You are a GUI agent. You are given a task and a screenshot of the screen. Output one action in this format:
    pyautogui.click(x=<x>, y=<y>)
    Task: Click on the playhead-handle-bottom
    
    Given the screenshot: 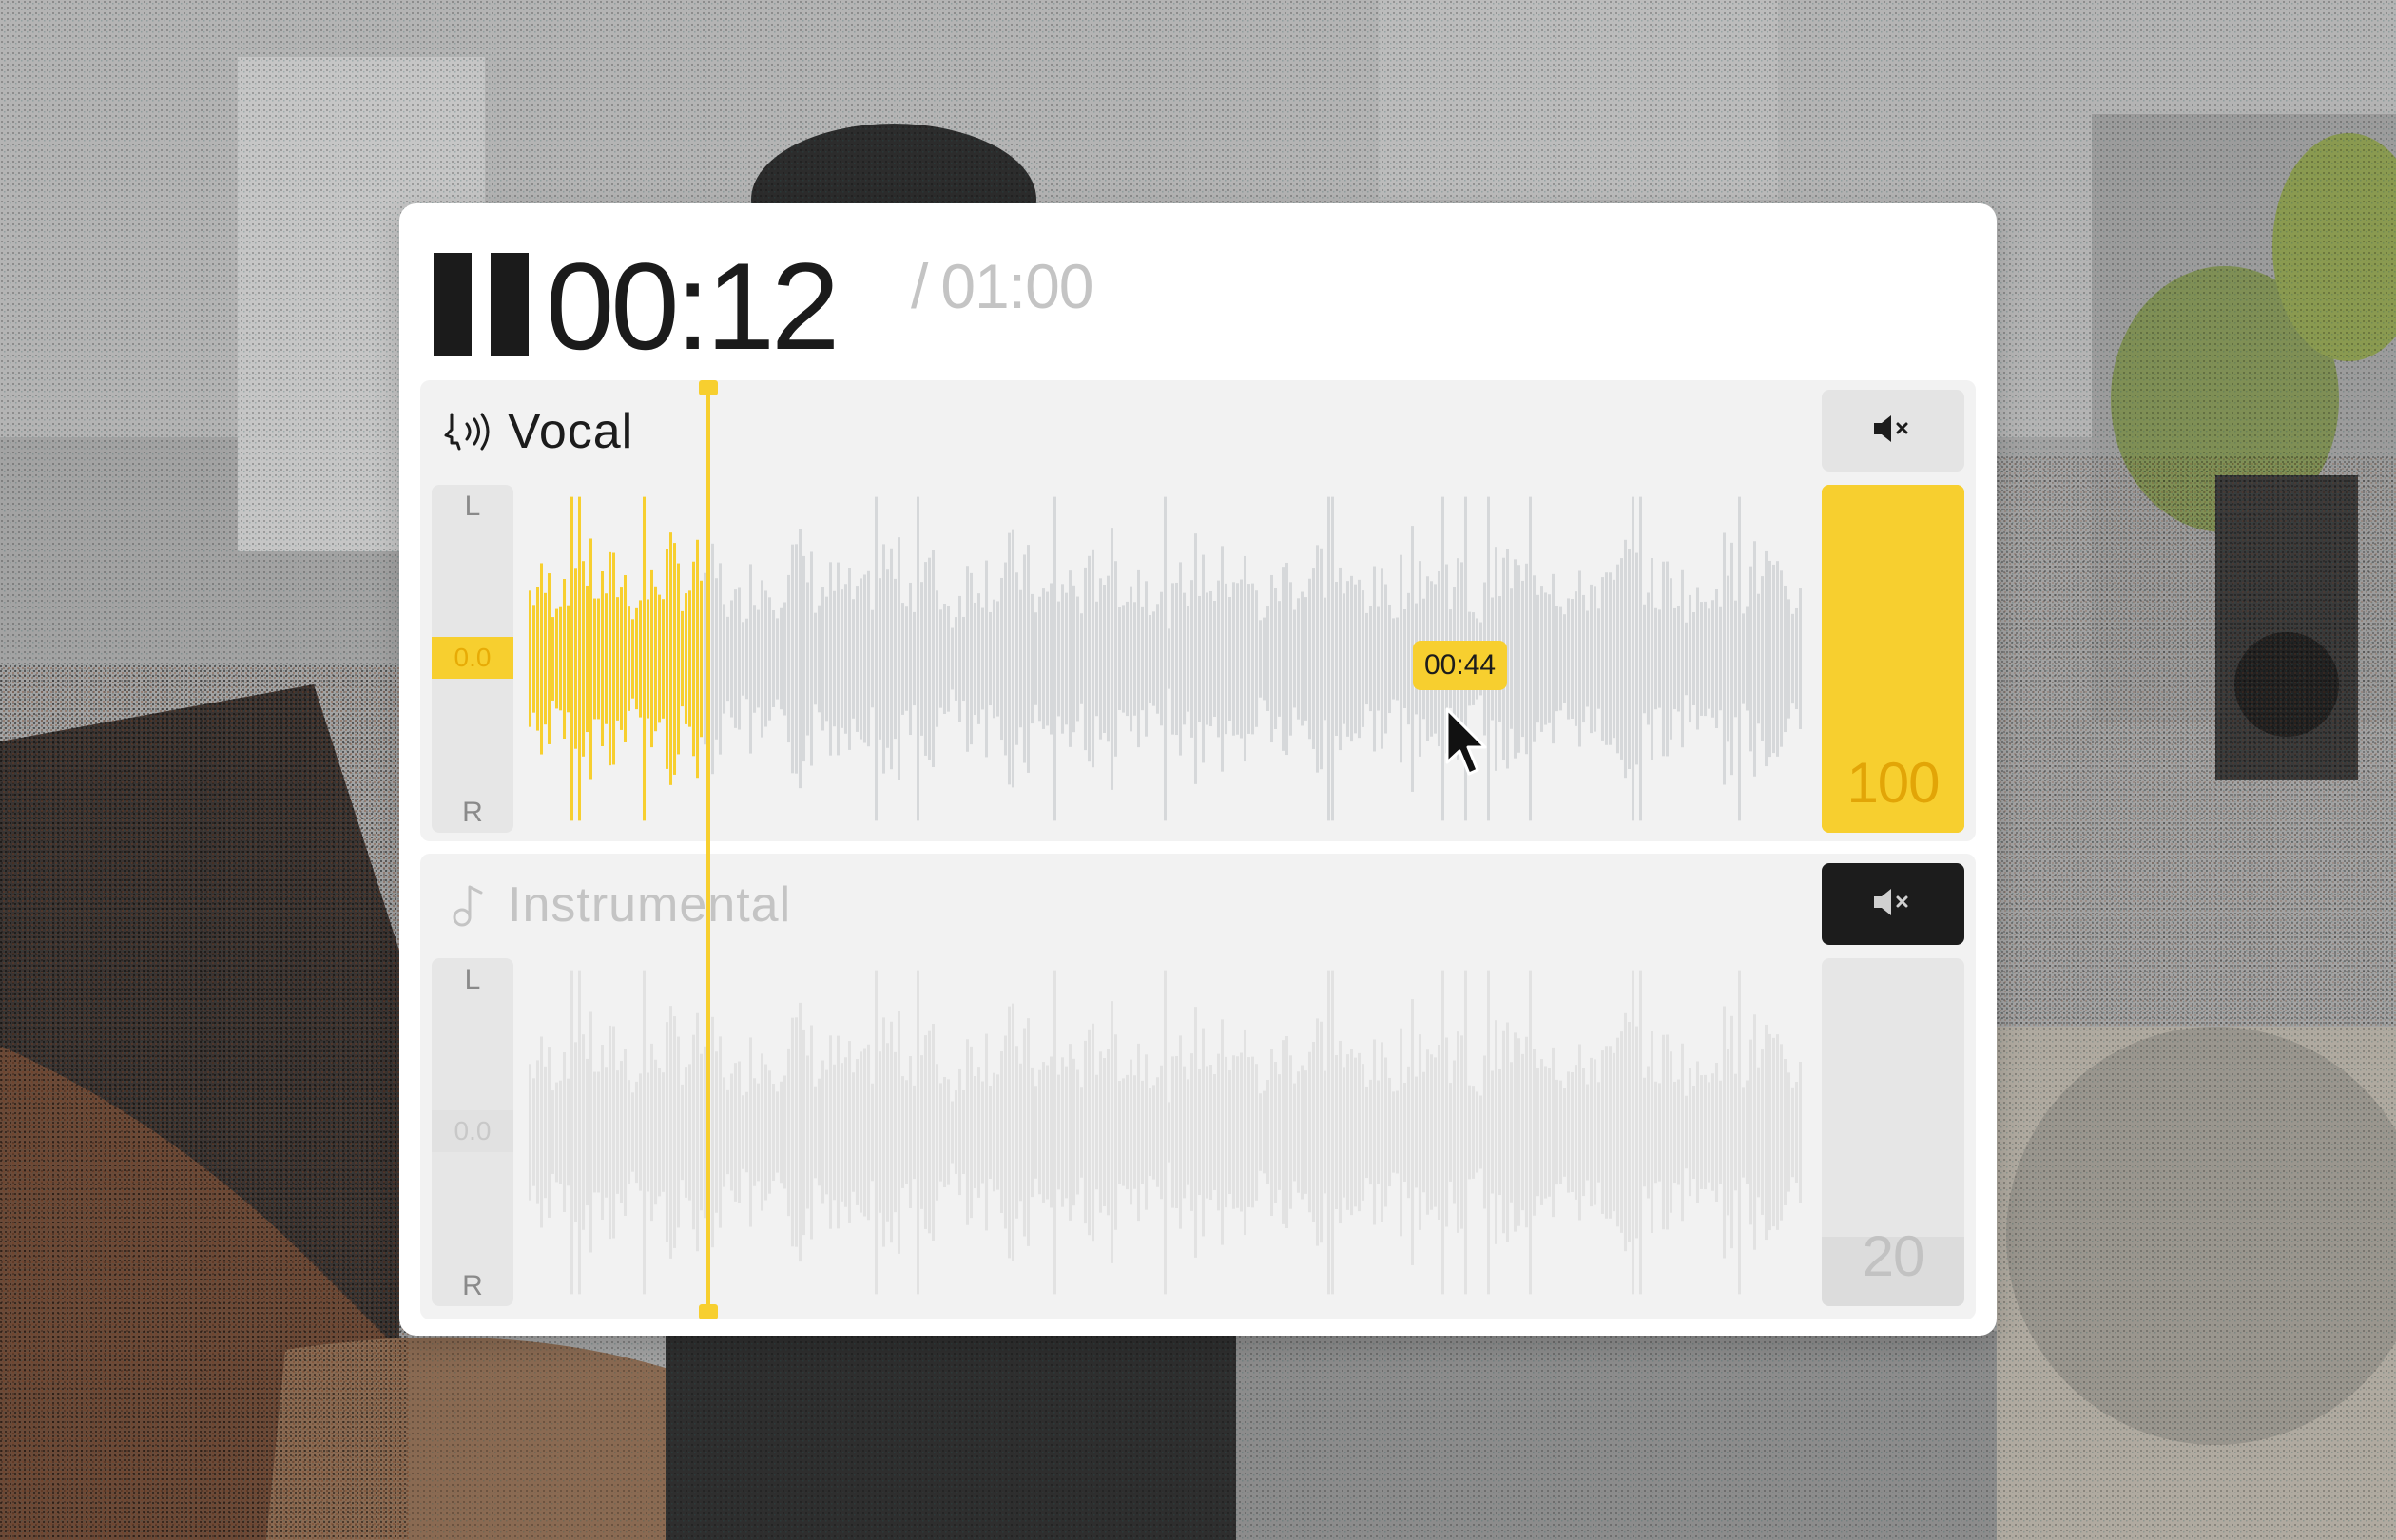 What is the action you would take?
    pyautogui.click(x=708, y=1311)
    